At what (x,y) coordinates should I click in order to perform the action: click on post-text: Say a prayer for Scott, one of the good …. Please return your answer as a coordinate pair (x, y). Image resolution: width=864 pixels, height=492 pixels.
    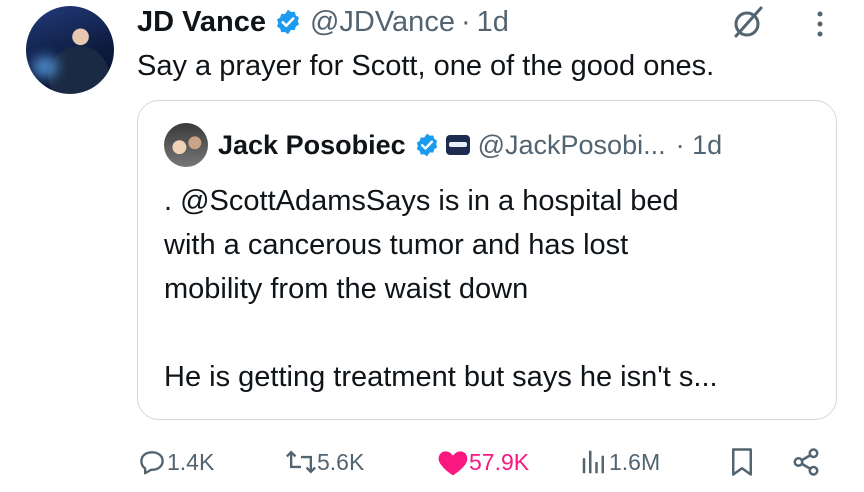
    Looking at the image, I should click on (426, 66).